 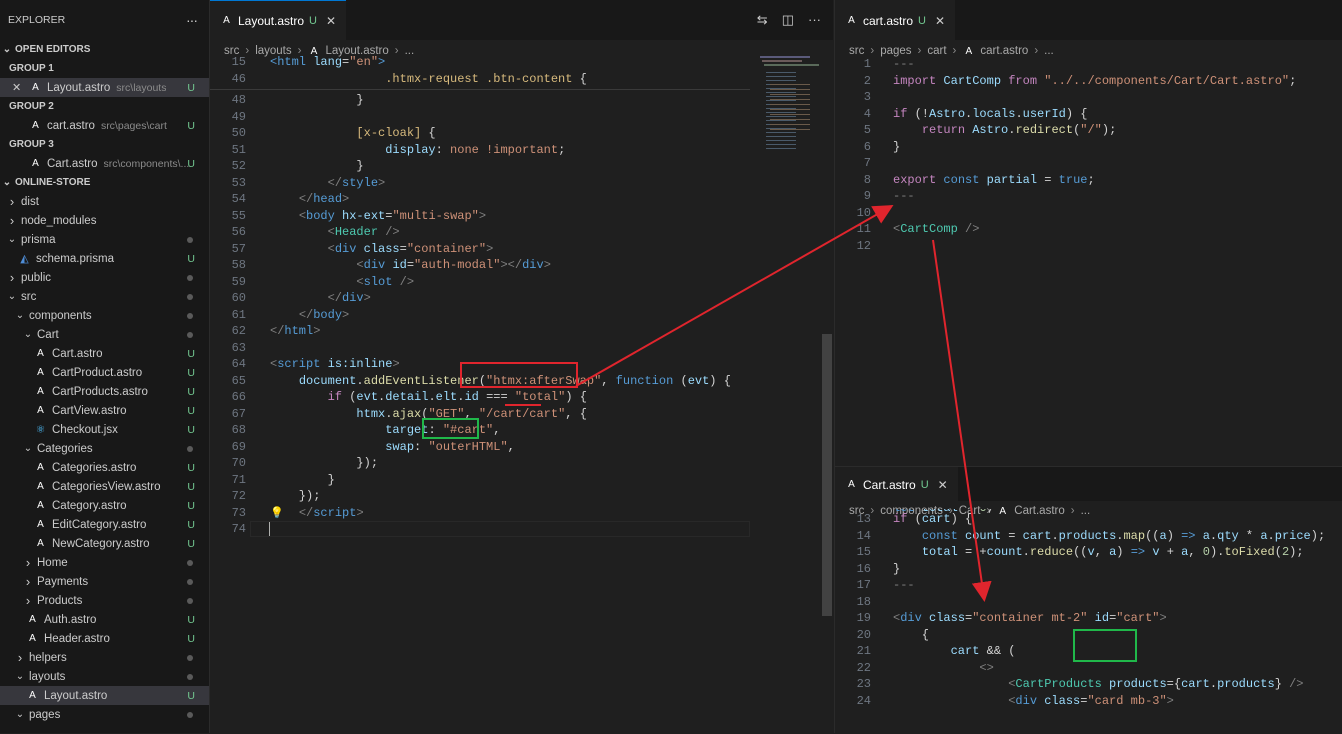 What do you see at coordinates (962, 420) in the screenshot?
I see `arrow-to-cart-component` at bounding box center [962, 420].